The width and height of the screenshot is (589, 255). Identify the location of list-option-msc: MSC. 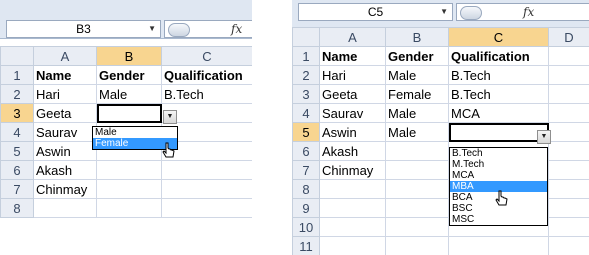
(498, 219).